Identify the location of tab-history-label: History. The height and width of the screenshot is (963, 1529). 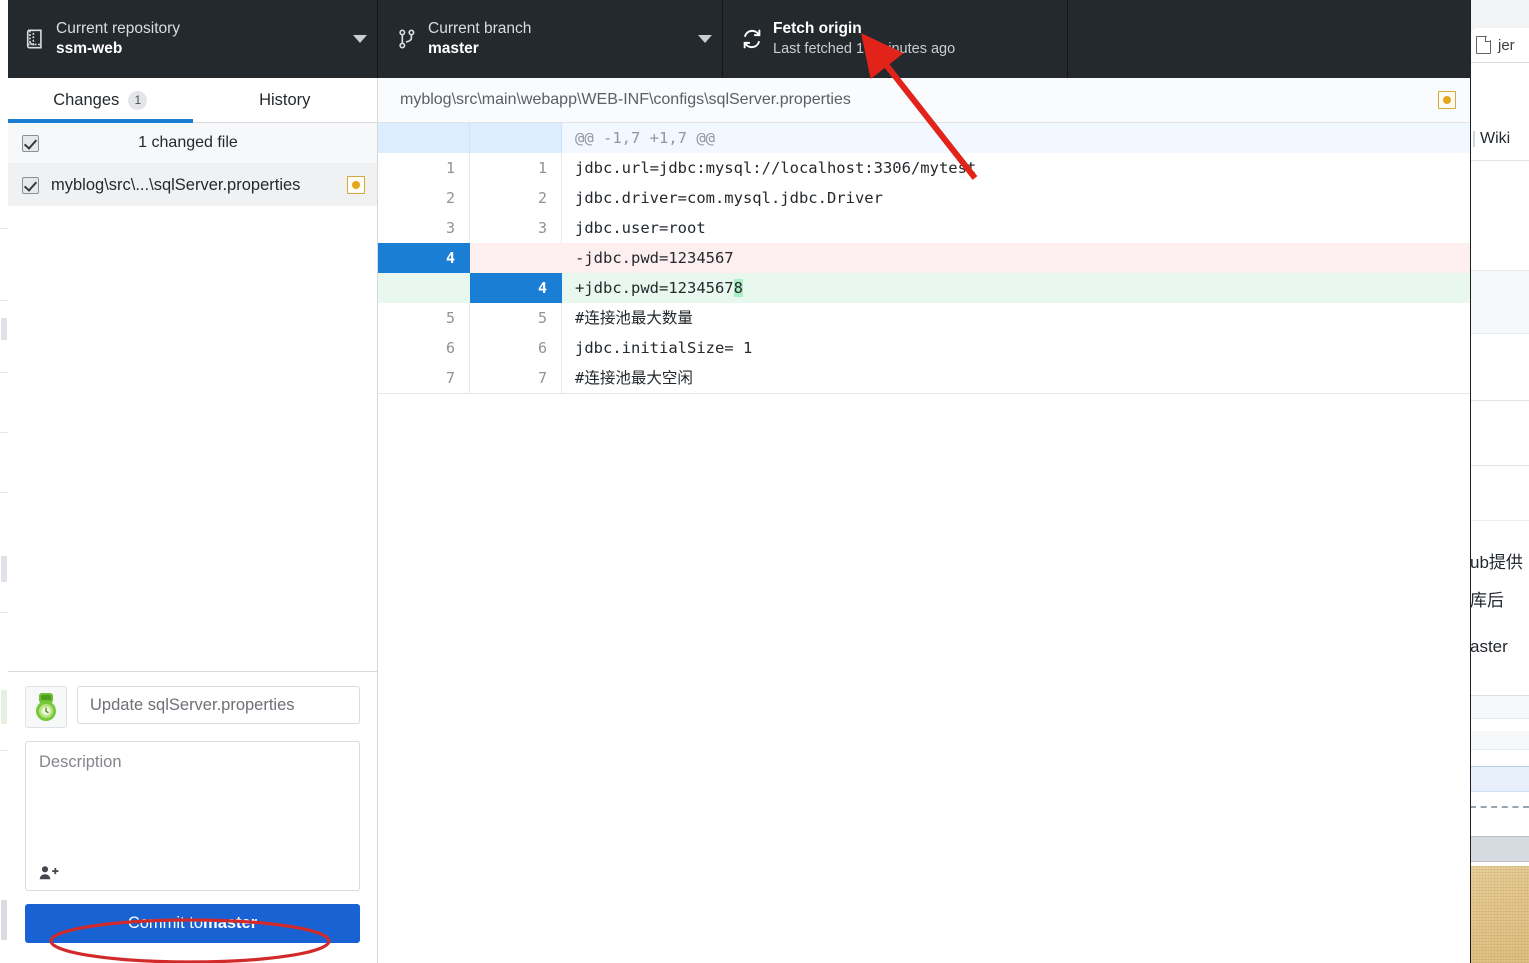
(285, 99).